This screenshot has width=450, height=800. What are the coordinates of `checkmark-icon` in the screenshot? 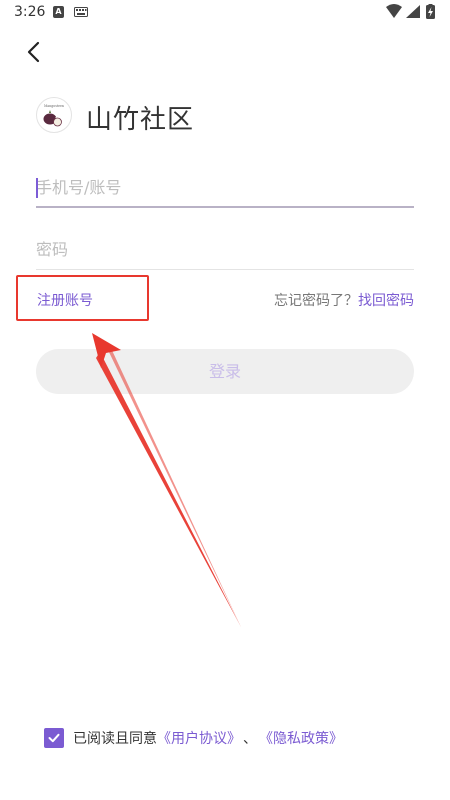 It's located at (54, 738).